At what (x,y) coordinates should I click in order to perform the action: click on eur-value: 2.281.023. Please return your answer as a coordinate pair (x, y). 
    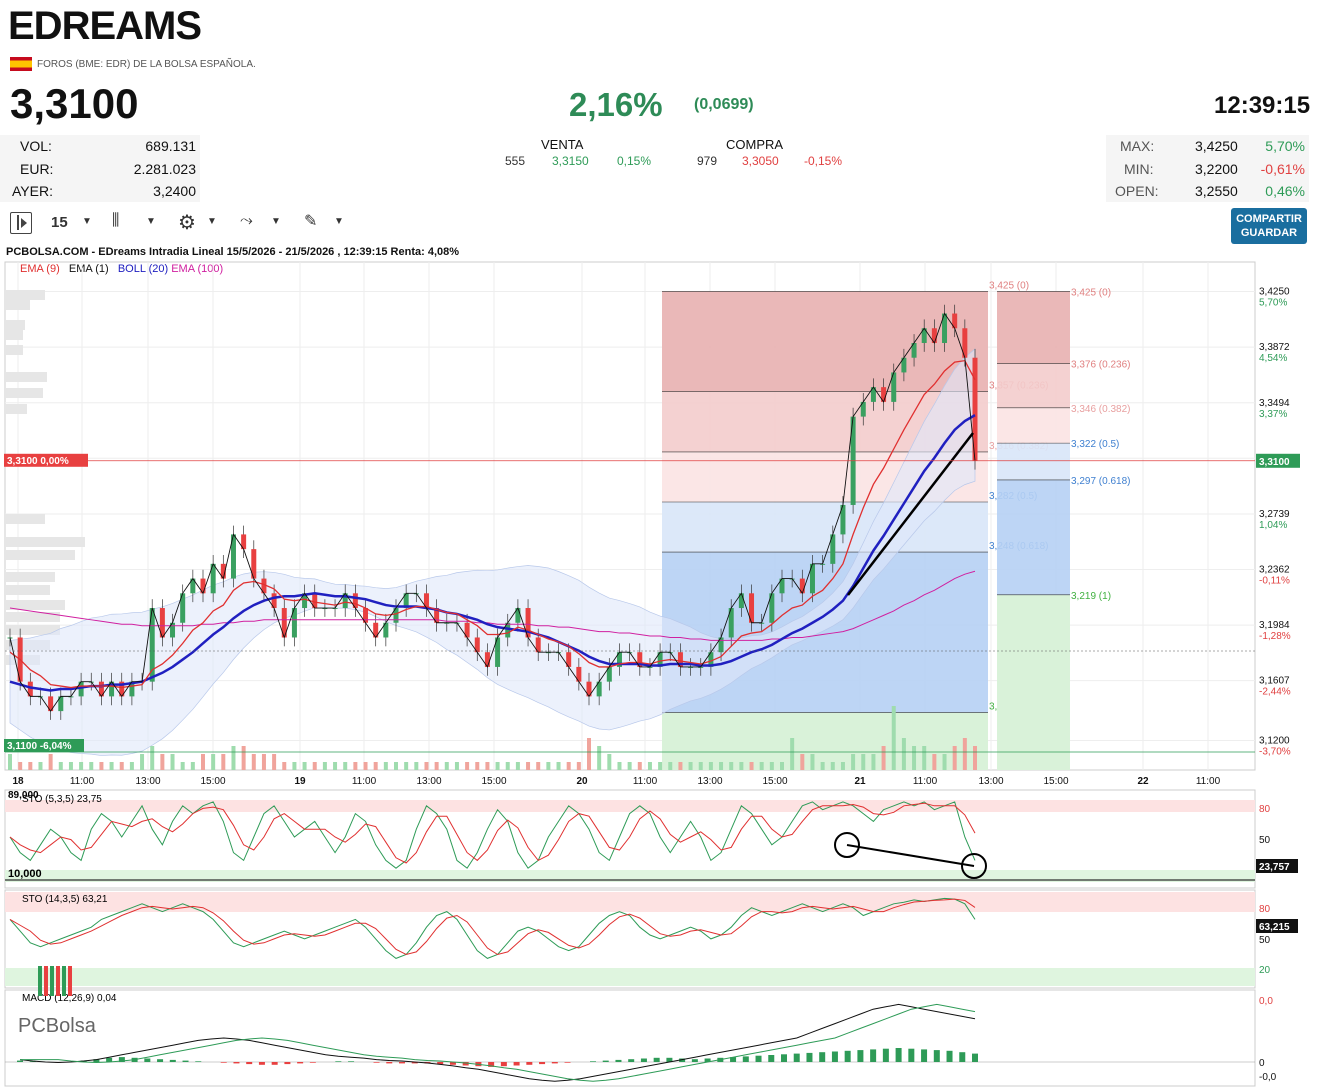
    Looking at the image, I should click on (164, 169).